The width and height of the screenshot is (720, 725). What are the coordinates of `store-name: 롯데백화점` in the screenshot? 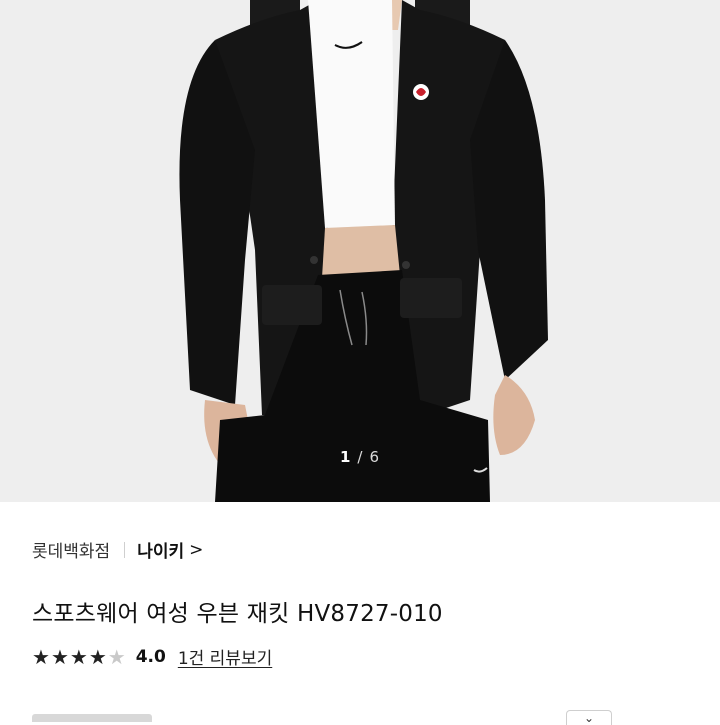 It's located at (71, 549).